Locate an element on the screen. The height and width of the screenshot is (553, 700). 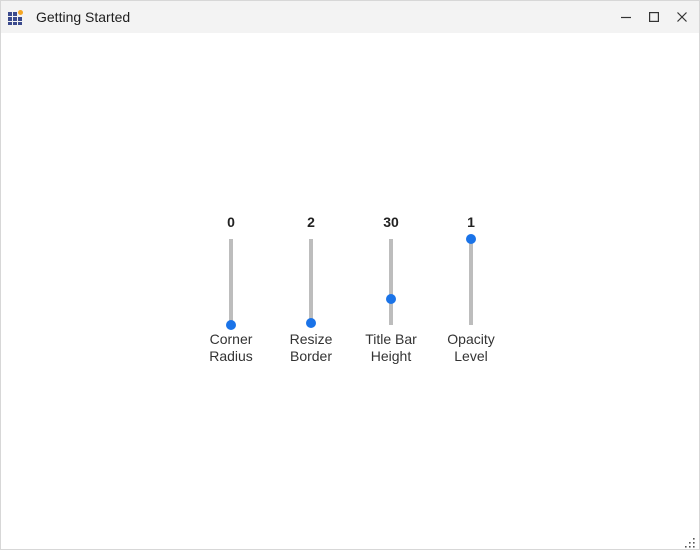
opacity-level-slider: 1 Opacity Level is located at coordinates (471, 293).